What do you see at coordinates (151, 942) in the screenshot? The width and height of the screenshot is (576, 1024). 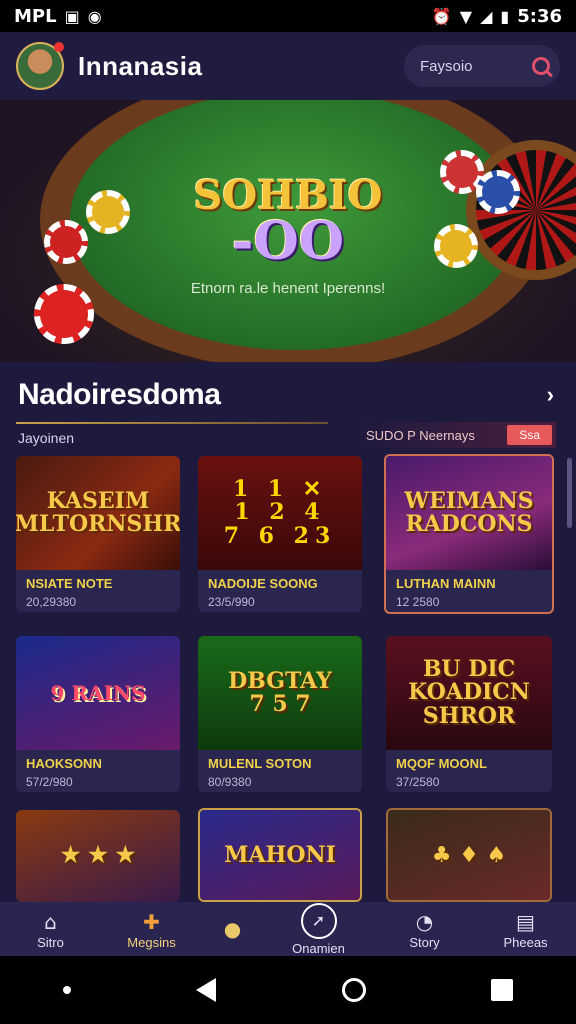 I see `nav-label: Megsins` at bounding box center [151, 942].